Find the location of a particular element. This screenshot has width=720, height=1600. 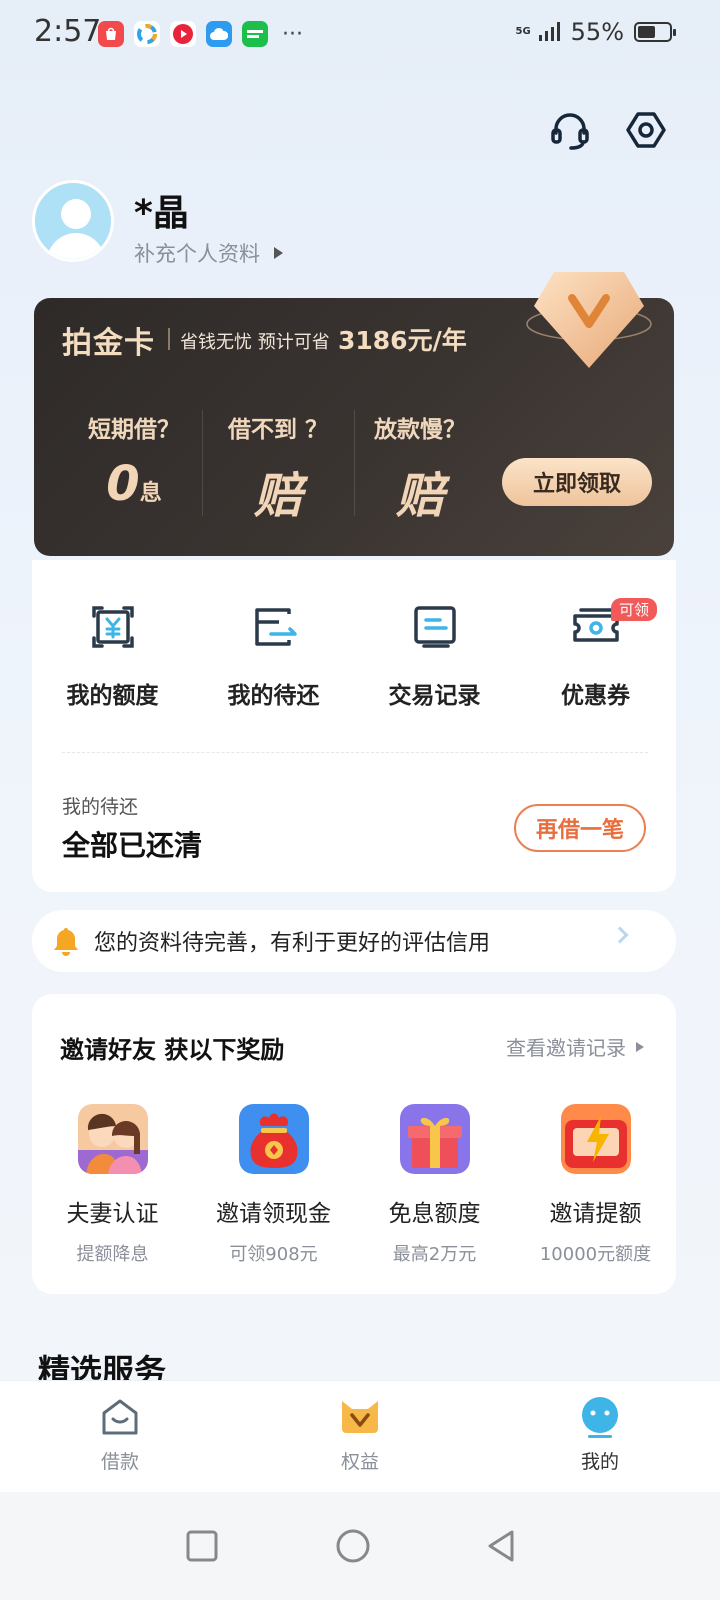

quick-action-label: 我的额度 is located at coordinates (112, 696).